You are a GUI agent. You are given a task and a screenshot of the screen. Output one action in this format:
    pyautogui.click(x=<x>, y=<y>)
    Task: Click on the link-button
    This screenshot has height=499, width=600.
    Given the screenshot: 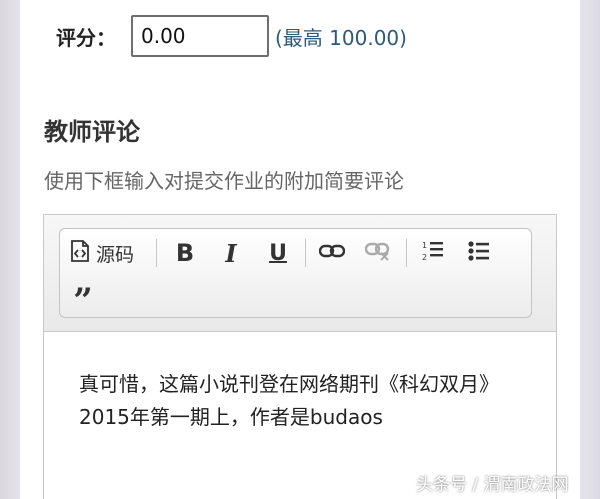 What is the action you would take?
    pyautogui.click(x=332, y=253)
    